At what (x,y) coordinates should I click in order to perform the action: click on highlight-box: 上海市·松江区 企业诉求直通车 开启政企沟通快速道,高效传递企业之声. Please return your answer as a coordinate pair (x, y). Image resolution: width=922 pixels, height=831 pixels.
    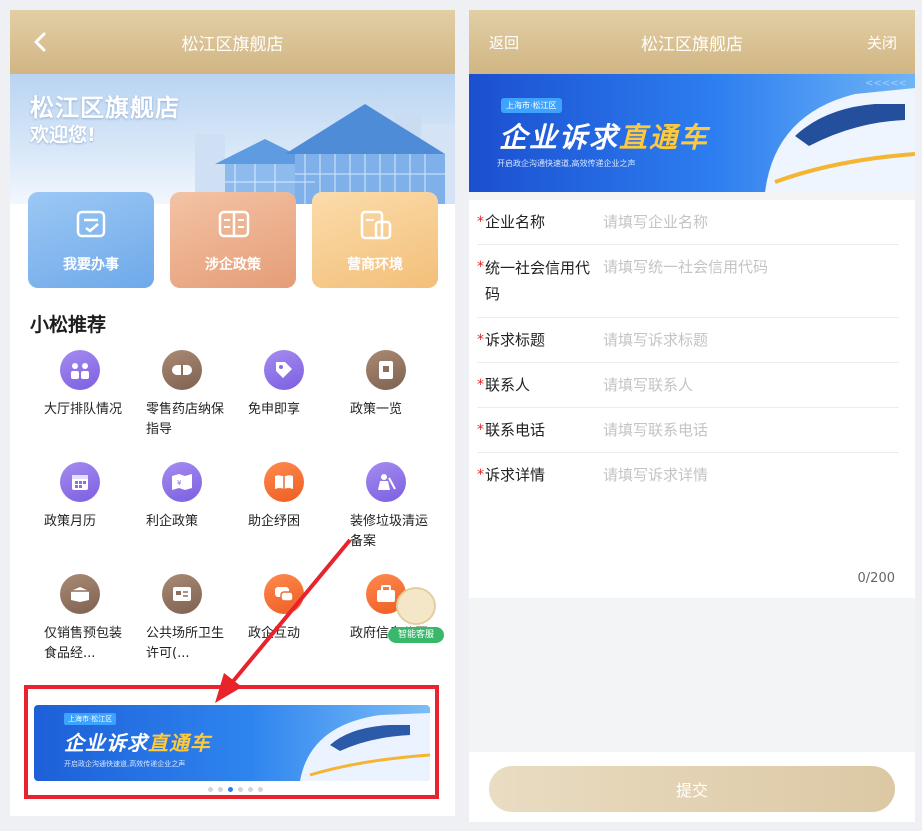
    Looking at the image, I should click on (231, 742).